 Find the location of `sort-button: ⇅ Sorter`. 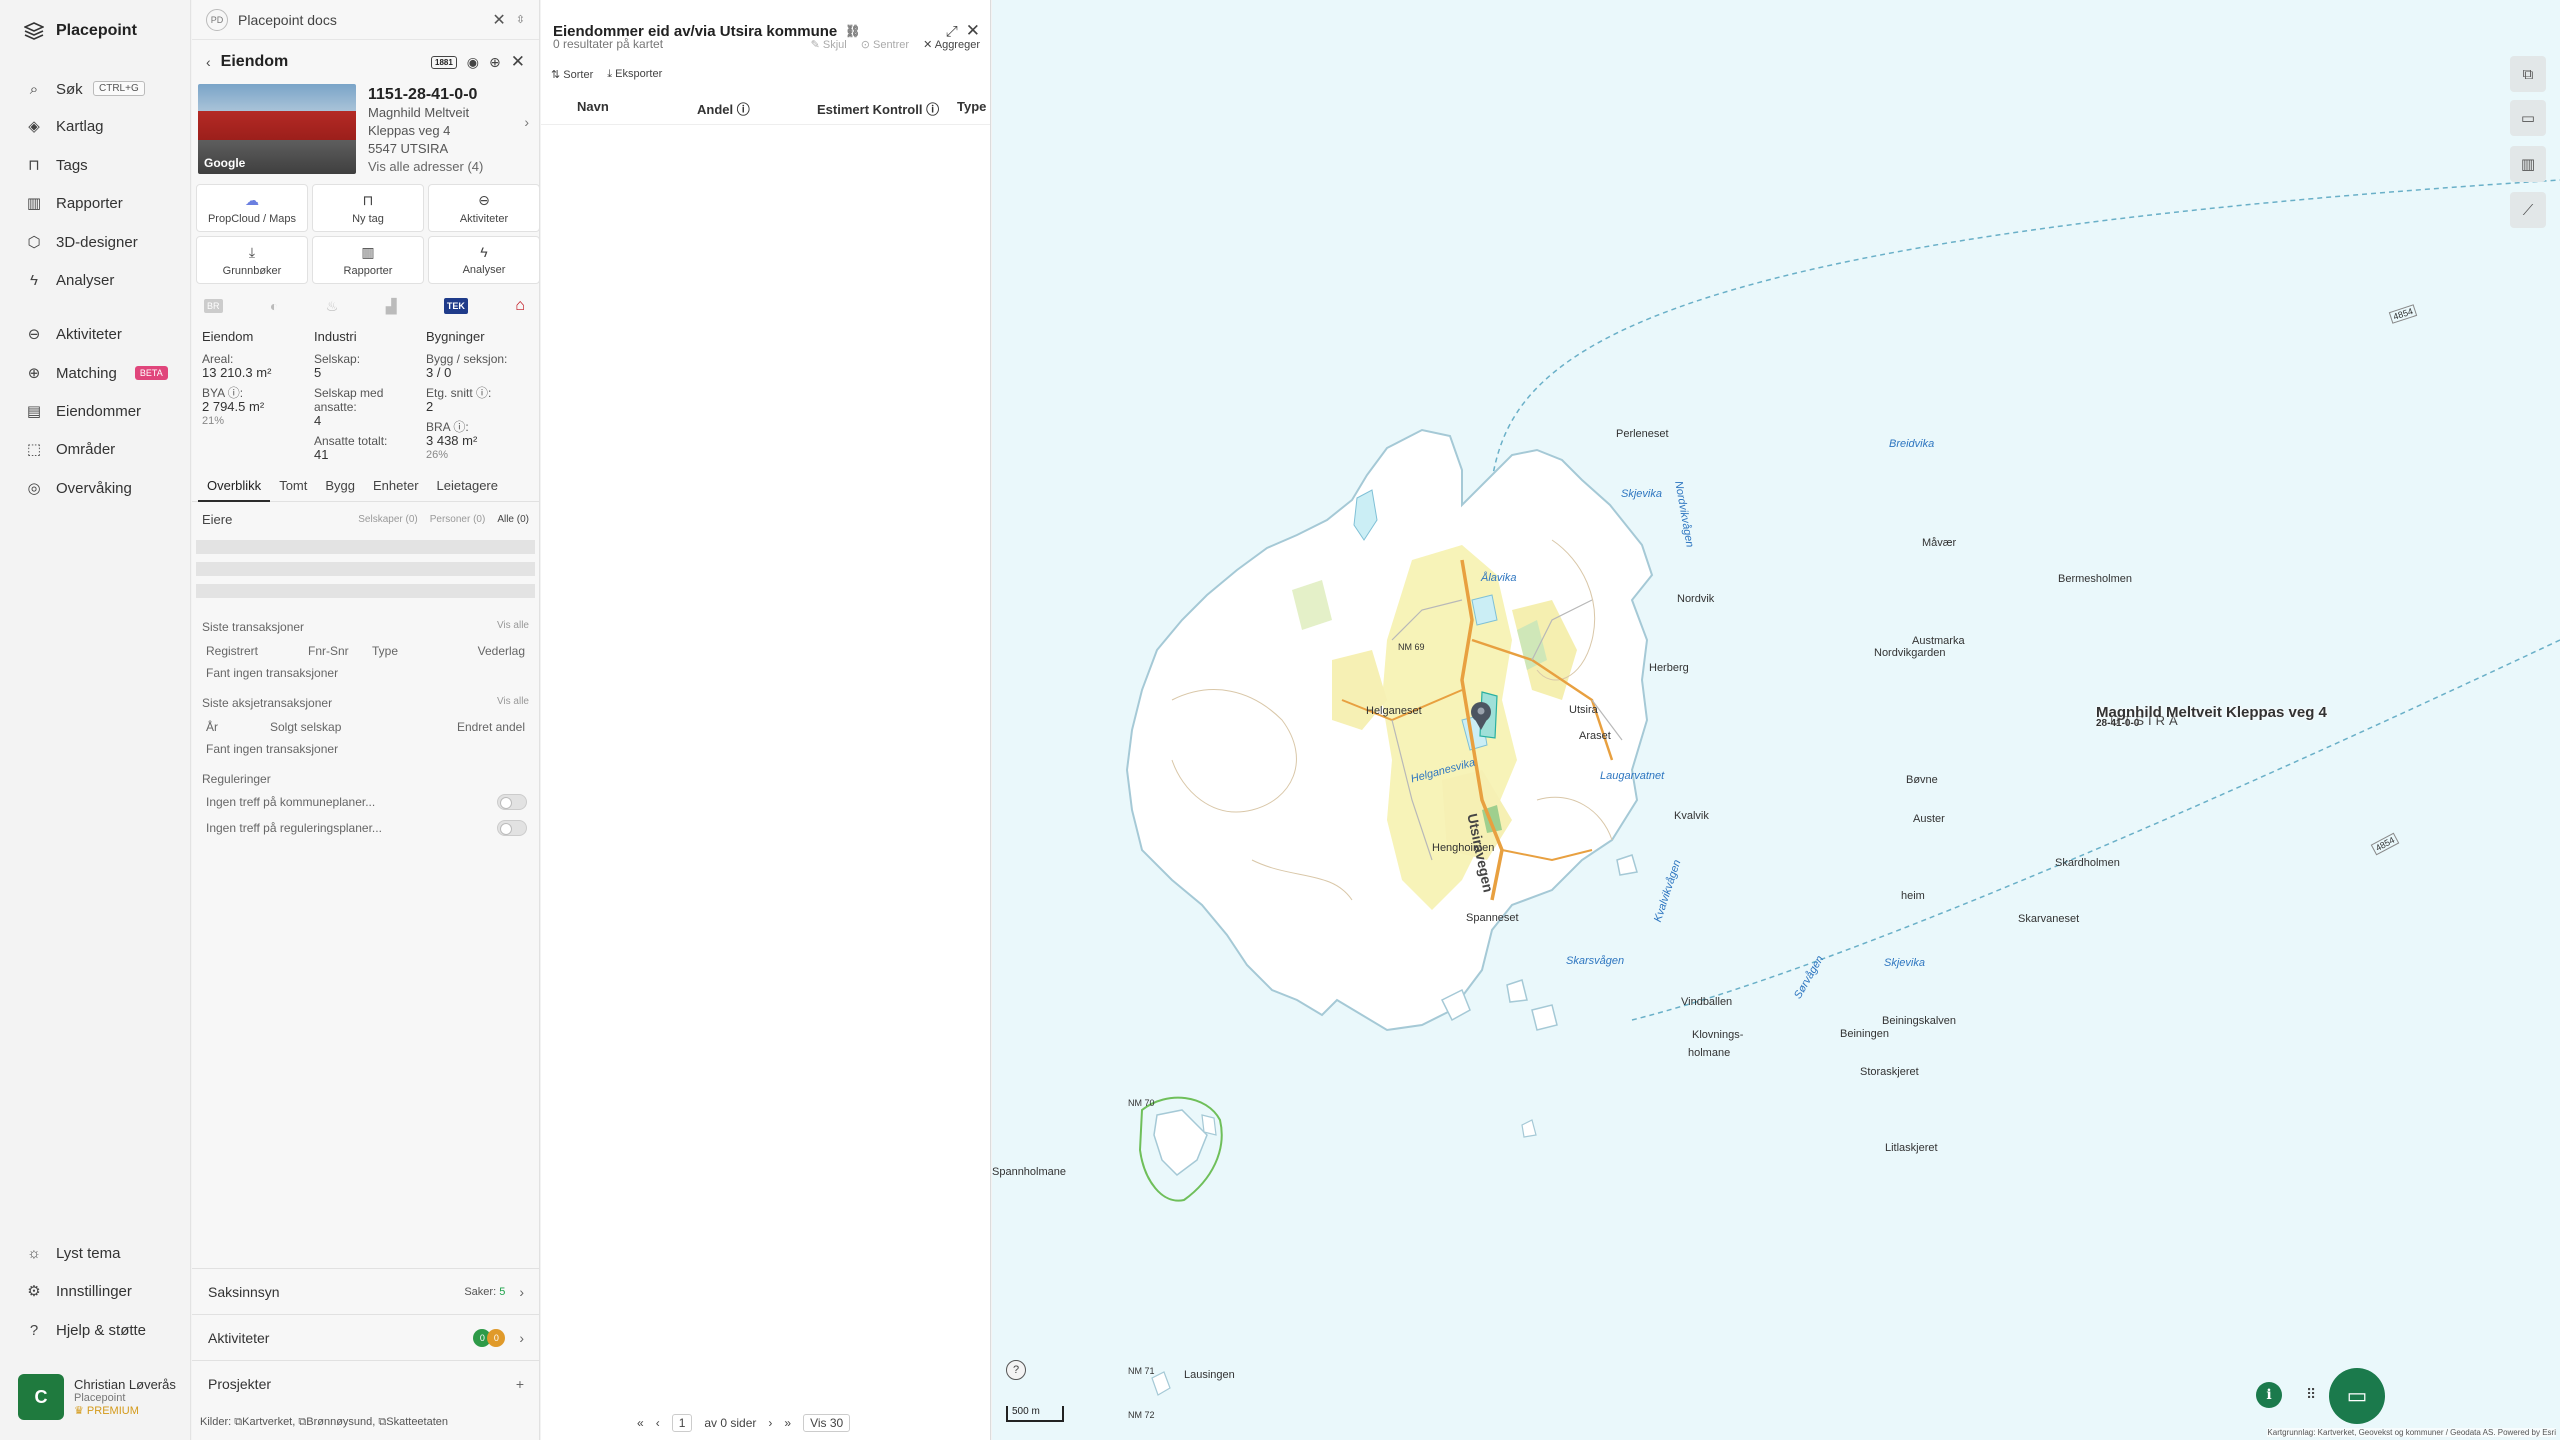

sort-button: ⇅ Sorter is located at coordinates (572, 74).